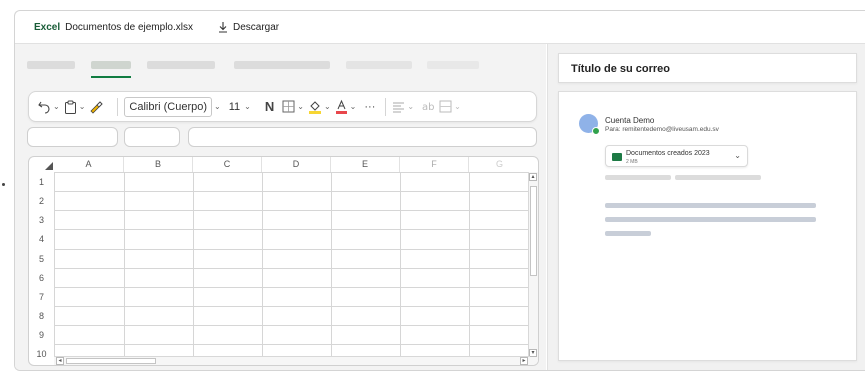 The height and width of the screenshot is (371, 865). What do you see at coordinates (386, 106) in the screenshot?
I see `toolbar-separator` at bounding box center [386, 106].